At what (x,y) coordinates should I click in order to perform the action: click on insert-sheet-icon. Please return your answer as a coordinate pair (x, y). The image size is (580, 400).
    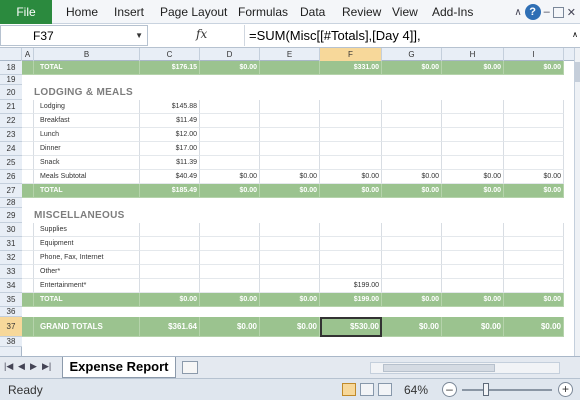
    Looking at the image, I should click on (190, 367).